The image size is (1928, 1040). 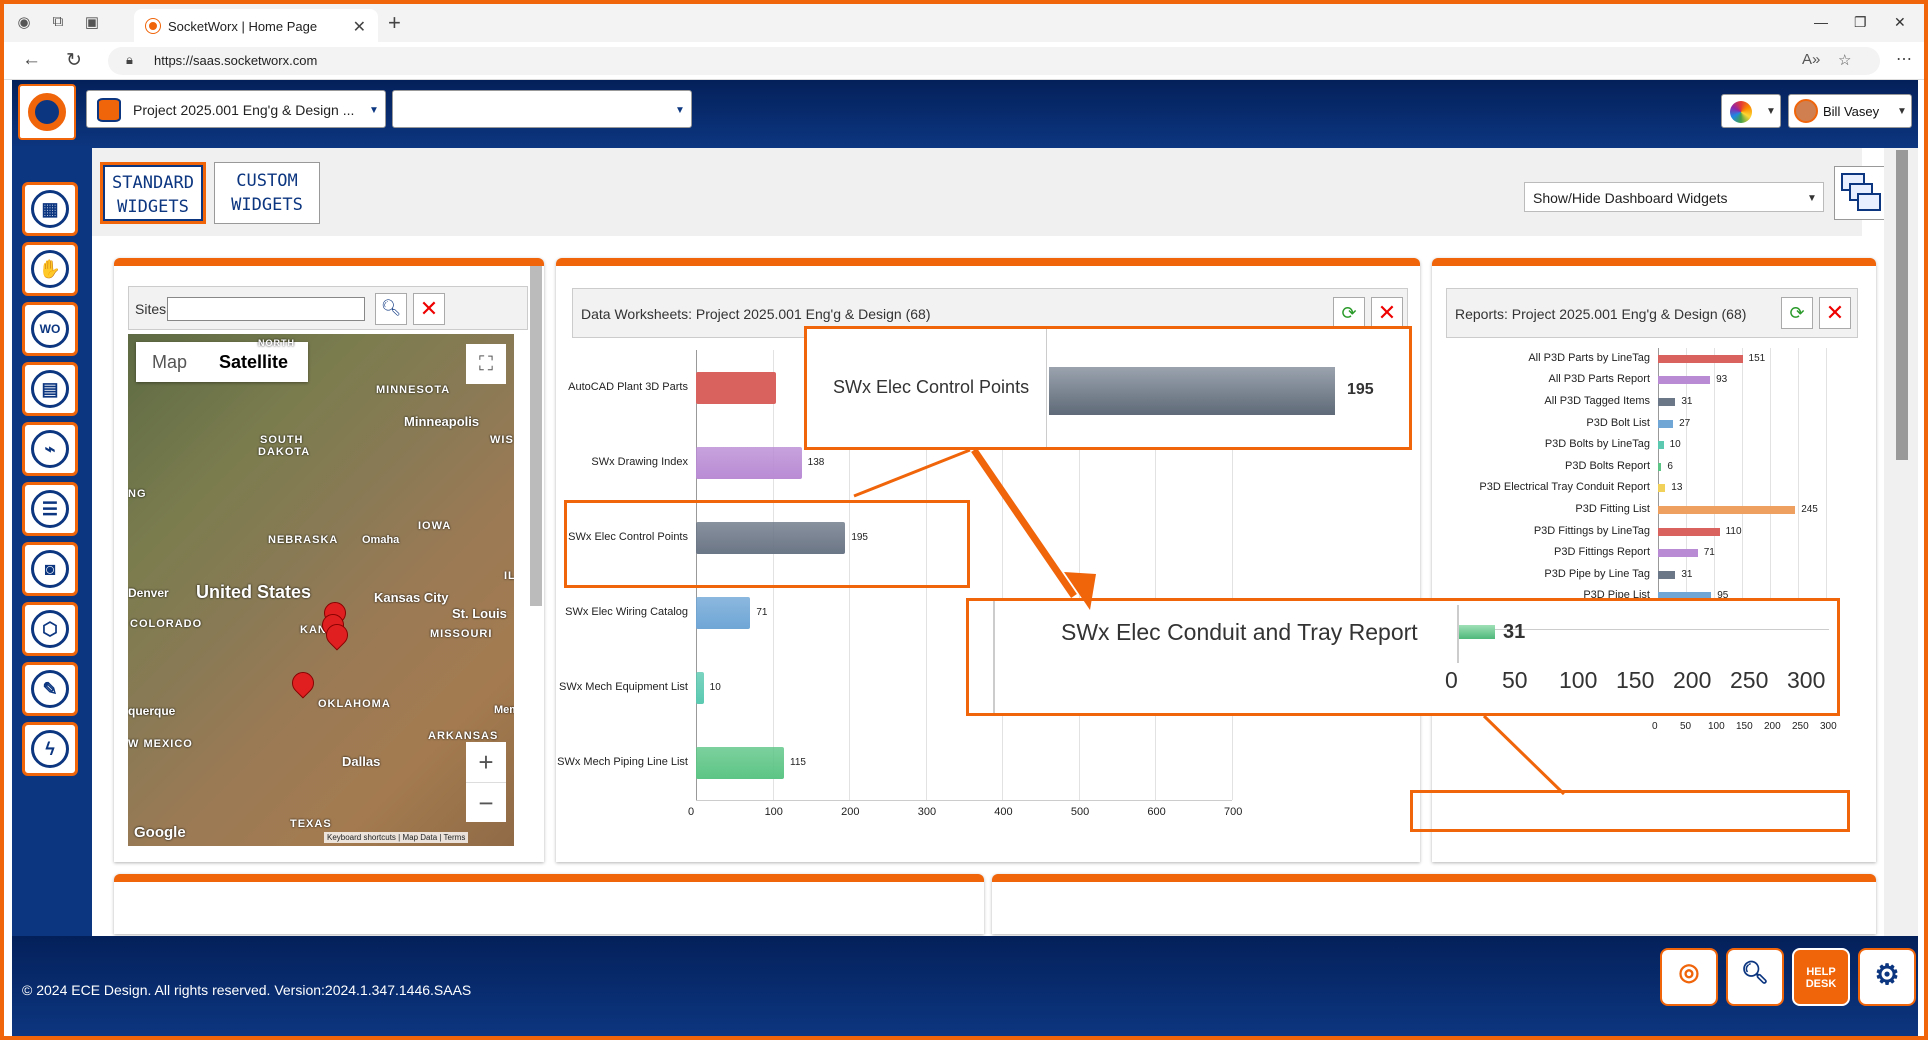 What do you see at coordinates (284, 452) in the screenshot?
I see `map-label: DAKOTA` at bounding box center [284, 452].